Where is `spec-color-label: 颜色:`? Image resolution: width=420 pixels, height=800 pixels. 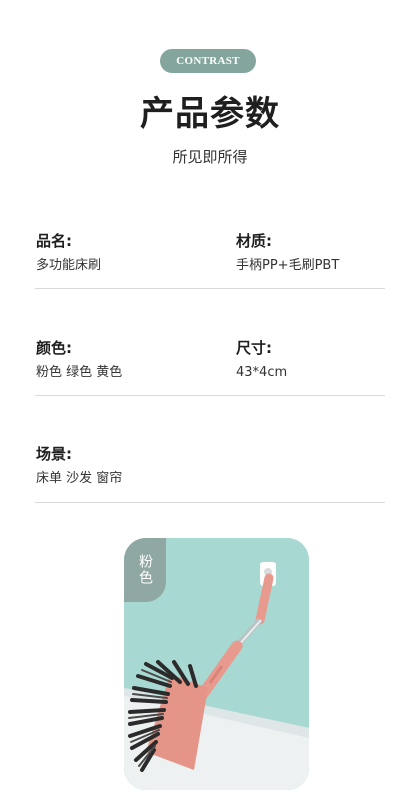
spec-color-label: 颜色: is located at coordinates (54, 348).